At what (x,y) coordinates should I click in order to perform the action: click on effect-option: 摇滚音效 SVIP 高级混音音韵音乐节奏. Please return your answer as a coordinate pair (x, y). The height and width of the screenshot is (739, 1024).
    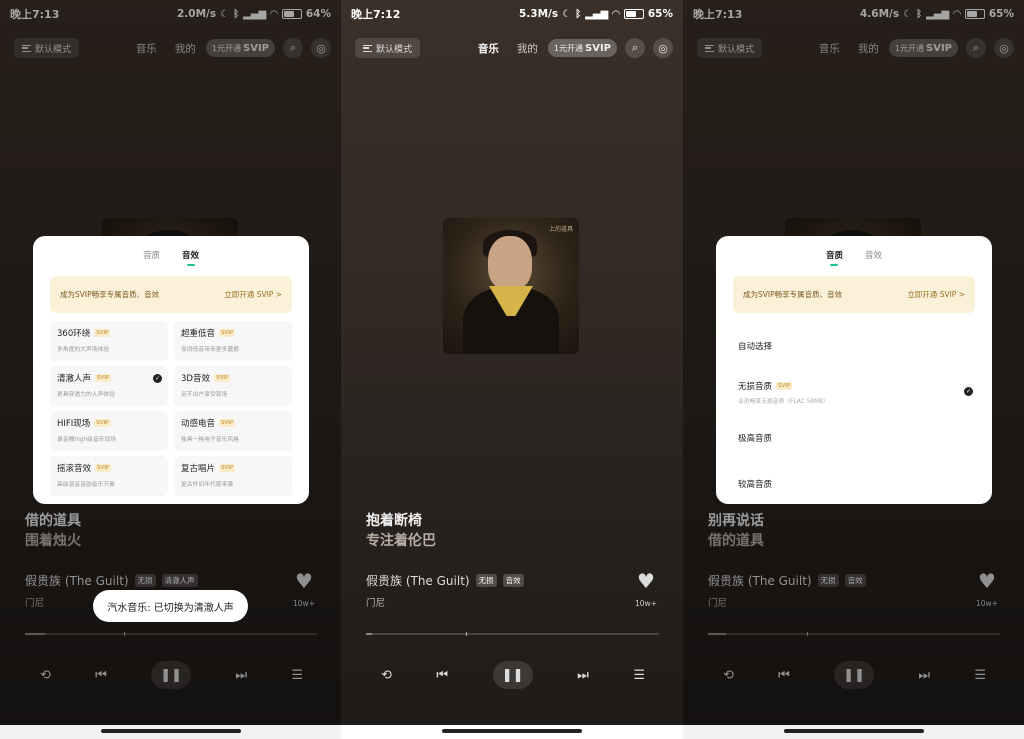
    Looking at the image, I should click on (109, 476).